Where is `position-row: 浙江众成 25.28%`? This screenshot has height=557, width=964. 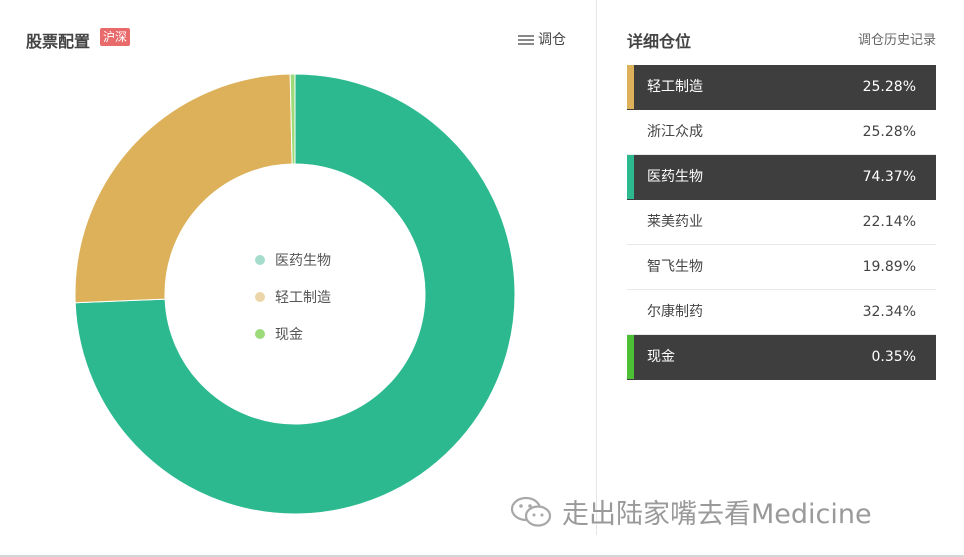
position-row: 浙江众成 25.28% is located at coordinates (781, 132).